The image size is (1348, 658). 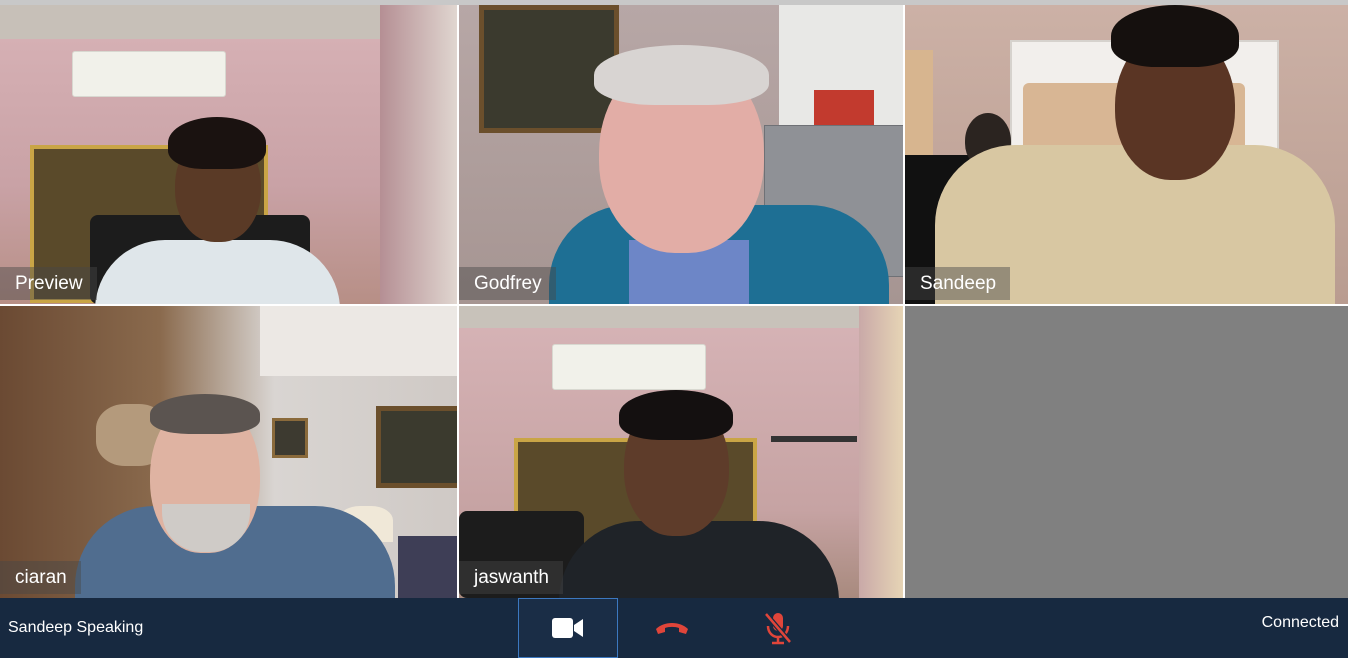 I want to click on participant-name-label: ciaran, so click(x=40, y=577).